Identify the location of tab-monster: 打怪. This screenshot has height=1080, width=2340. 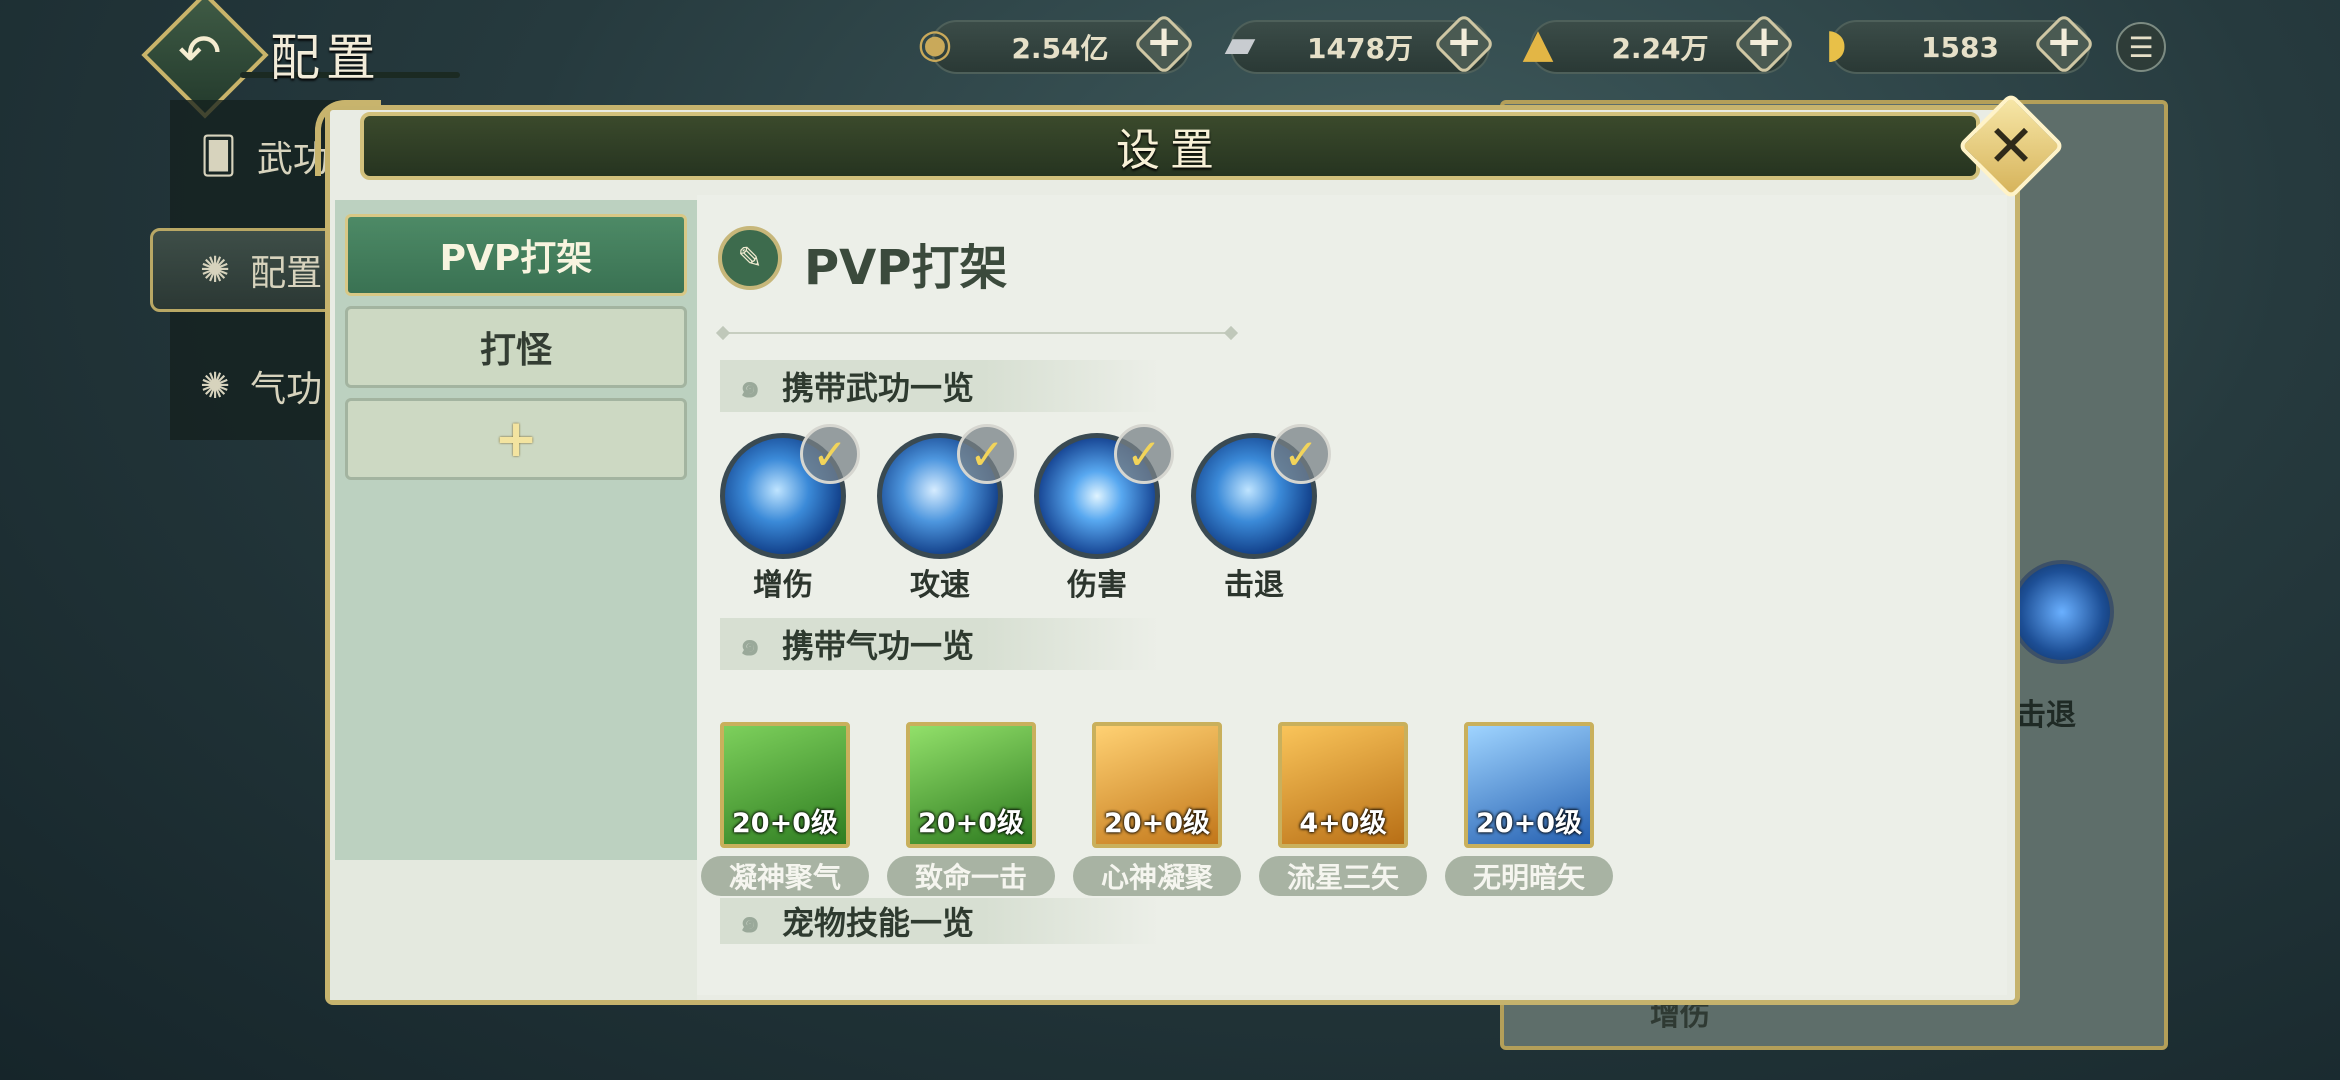
(516, 347).